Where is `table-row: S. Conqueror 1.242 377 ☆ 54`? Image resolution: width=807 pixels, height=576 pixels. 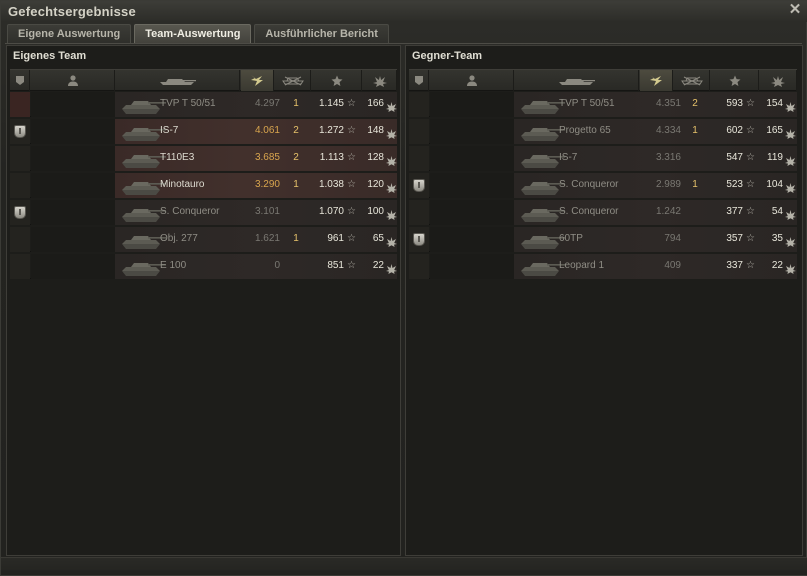
table-row: S. Conqueror 1.242 377 ☆ 54 is located at coordinates (603, 212).